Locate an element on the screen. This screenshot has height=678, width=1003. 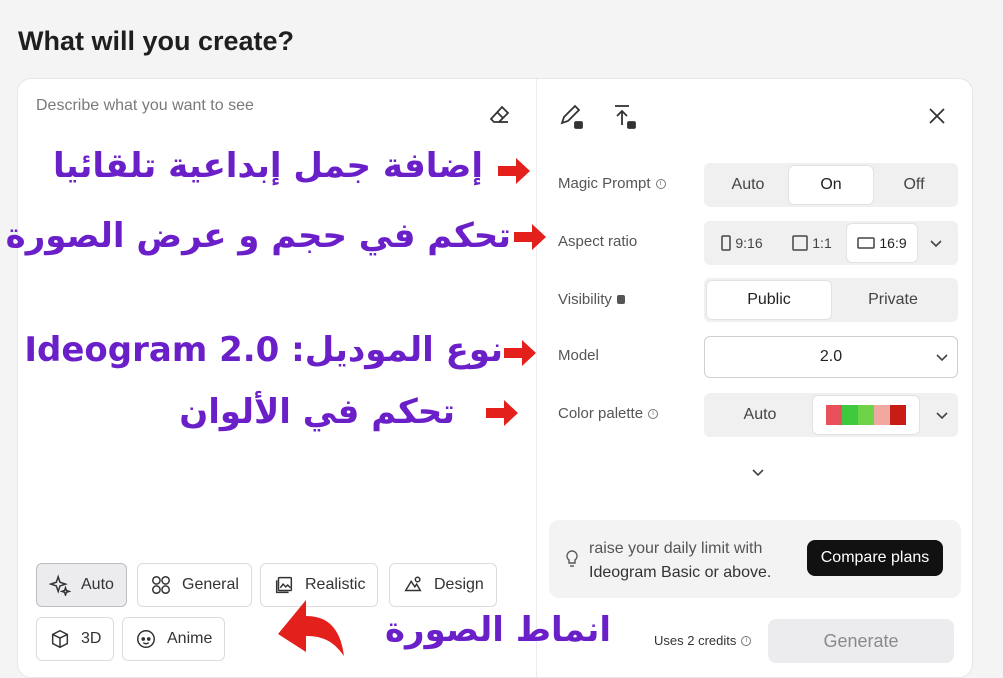
design-icon is located at coordinates (413, 584).